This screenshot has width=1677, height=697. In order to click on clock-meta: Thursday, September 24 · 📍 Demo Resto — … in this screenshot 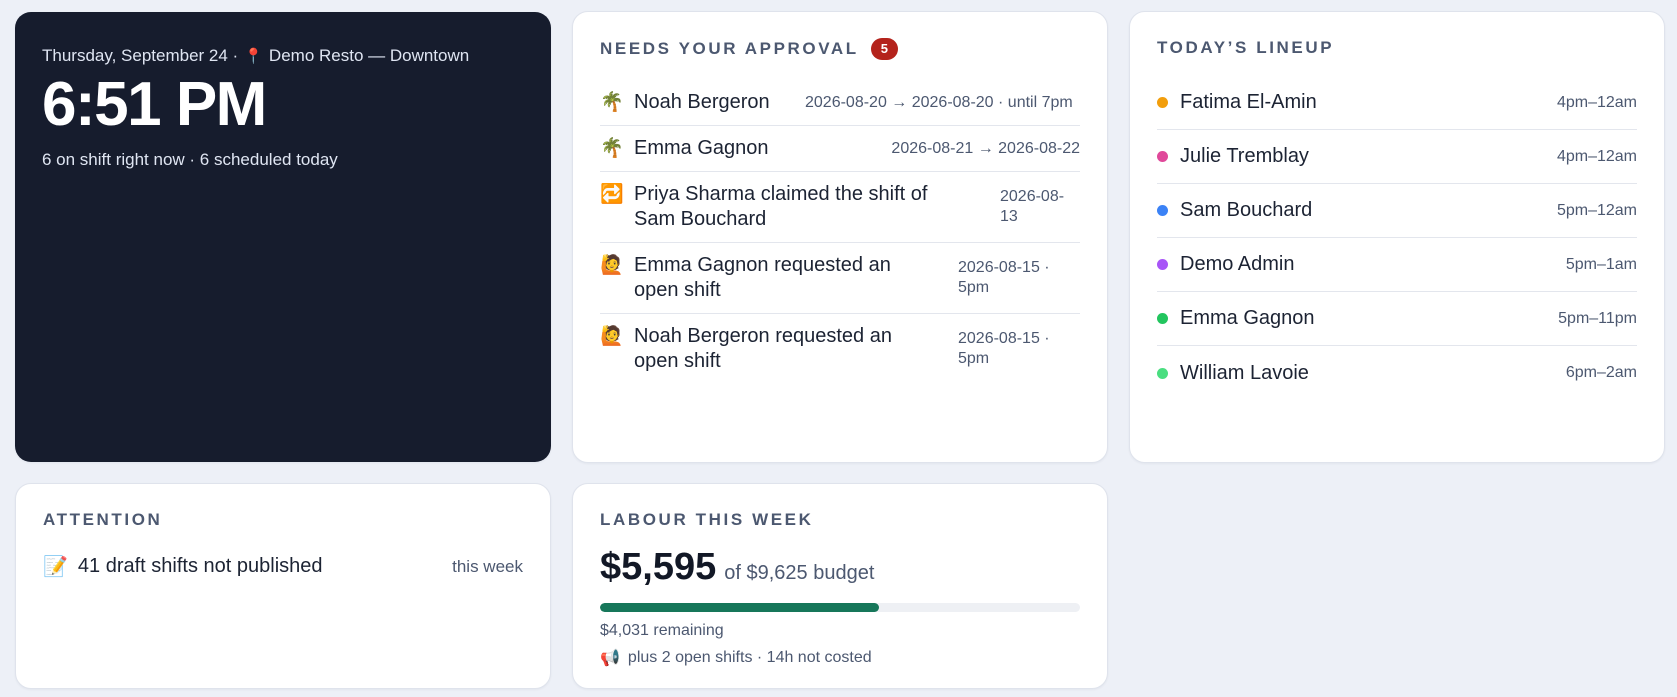, I will do `click(283, 56)`.